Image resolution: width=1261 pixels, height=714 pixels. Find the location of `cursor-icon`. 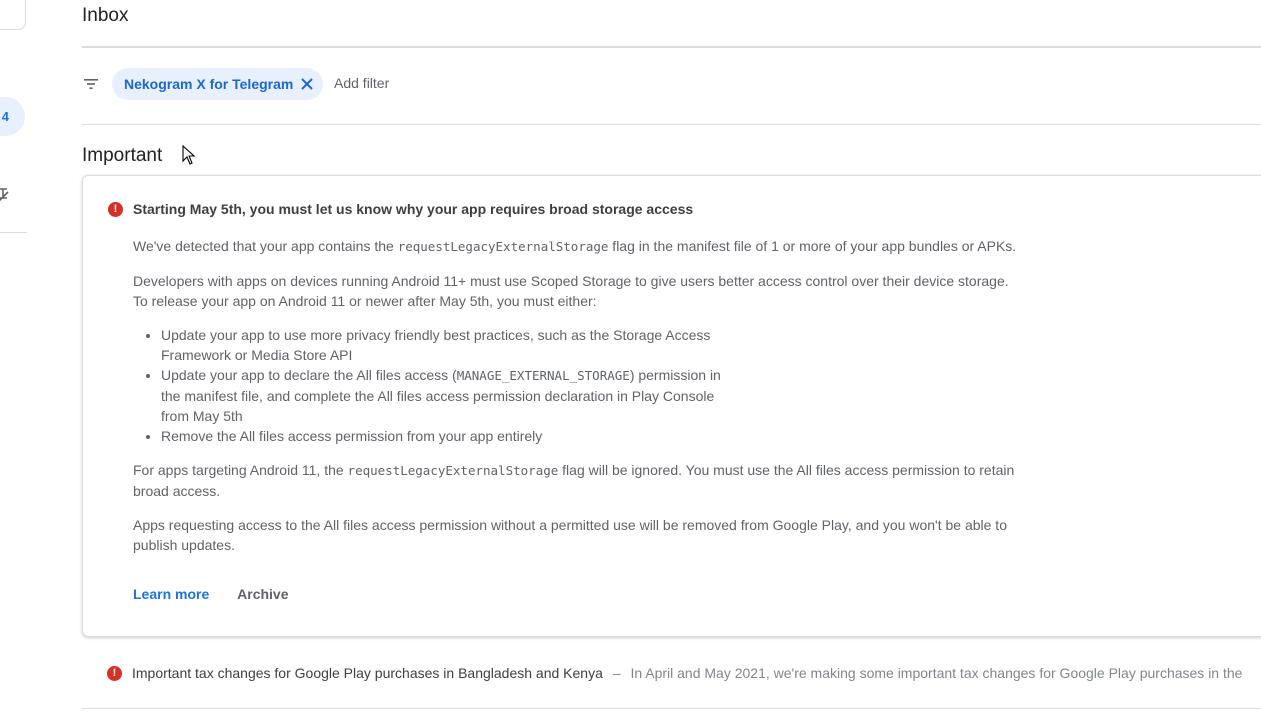

cursor-icon is located at coordinates (189, 155).